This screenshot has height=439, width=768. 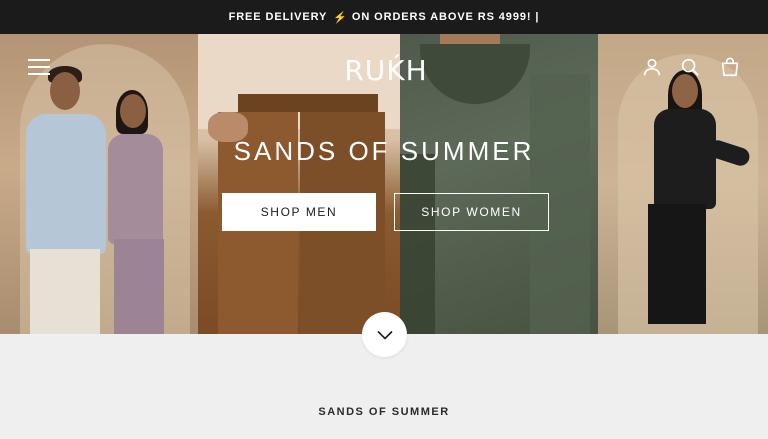 I want to click on hamburger-menu-icon, so click(x=39, y=67).